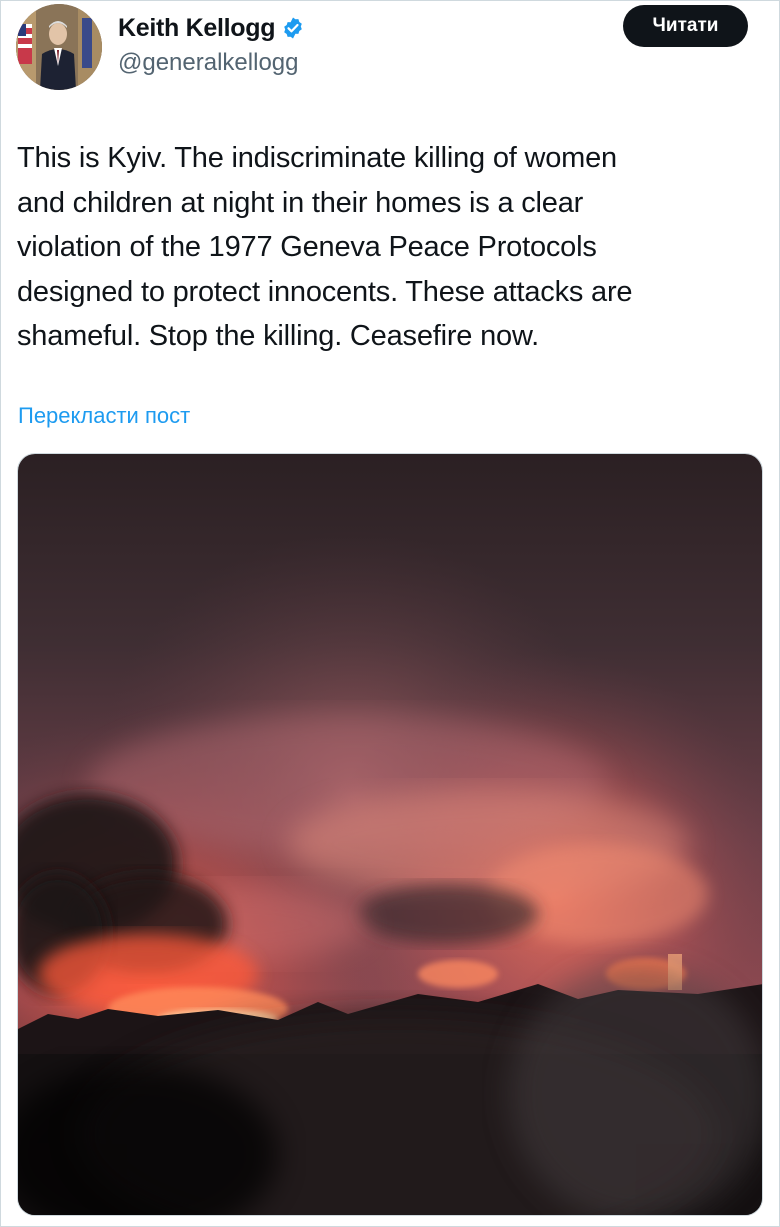 The height and width of the screenshot is (1227, 780). I want to click on author-handle: @generalkellogg, so click(208, 63).